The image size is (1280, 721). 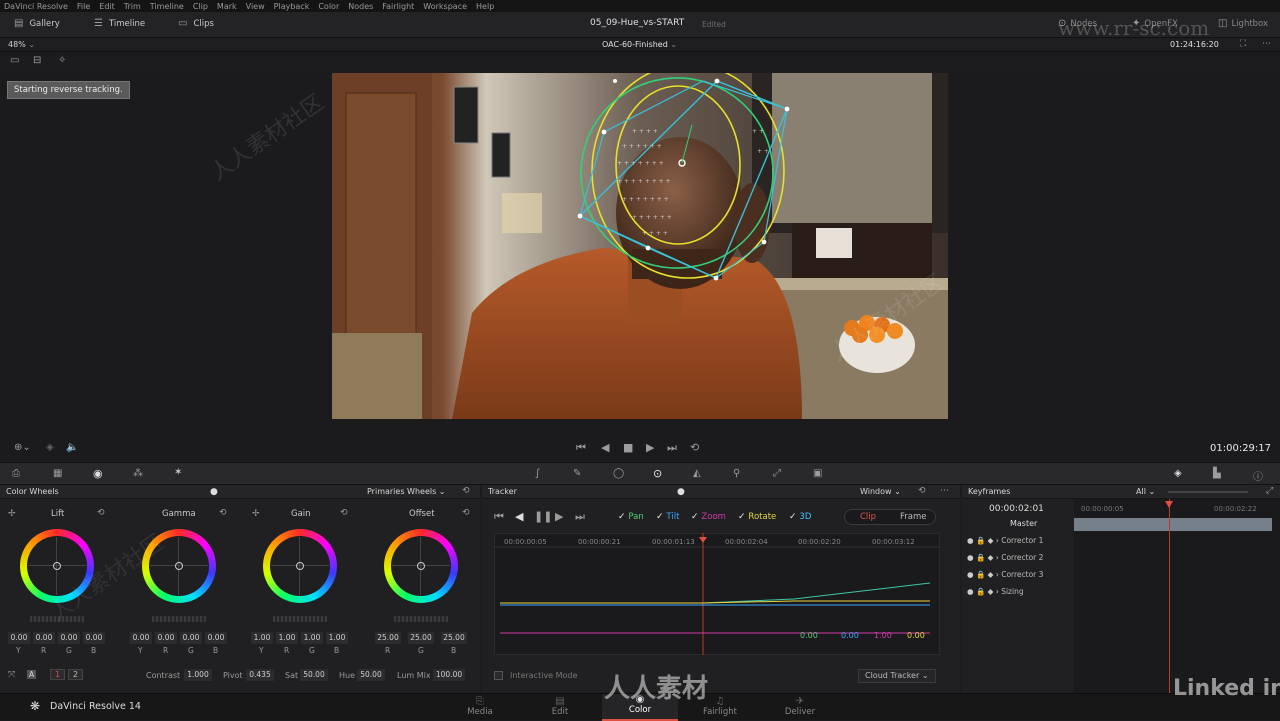 I want to click on tilt-checkbox: ✓ Tilt, so click(x=667, y=517).